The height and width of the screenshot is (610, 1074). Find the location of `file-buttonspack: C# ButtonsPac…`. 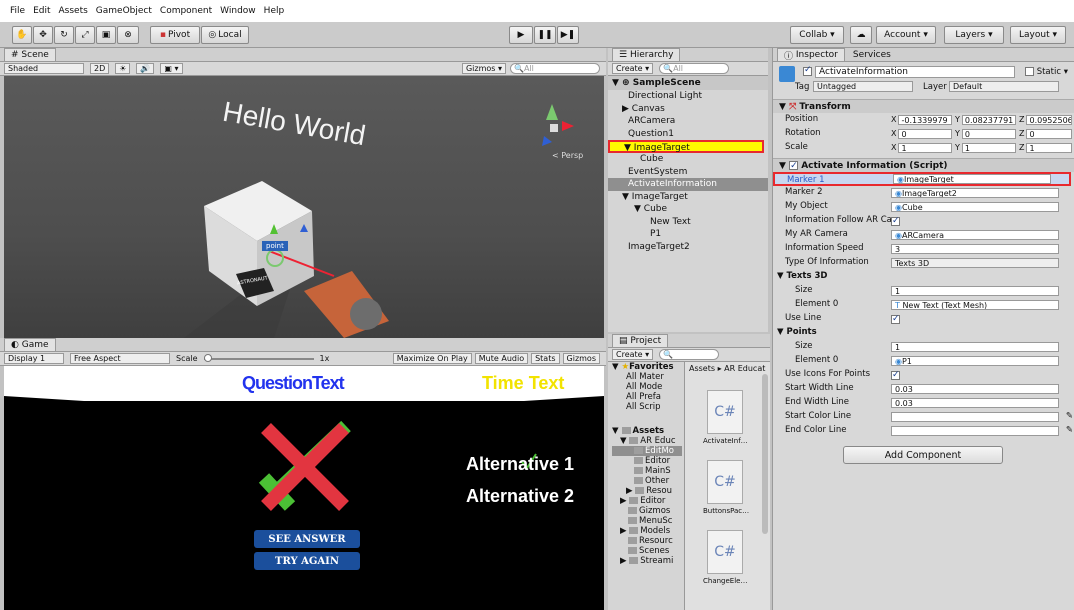

file-buttonspack: C# ButtonsPac… is located at coordinates (726, 487).